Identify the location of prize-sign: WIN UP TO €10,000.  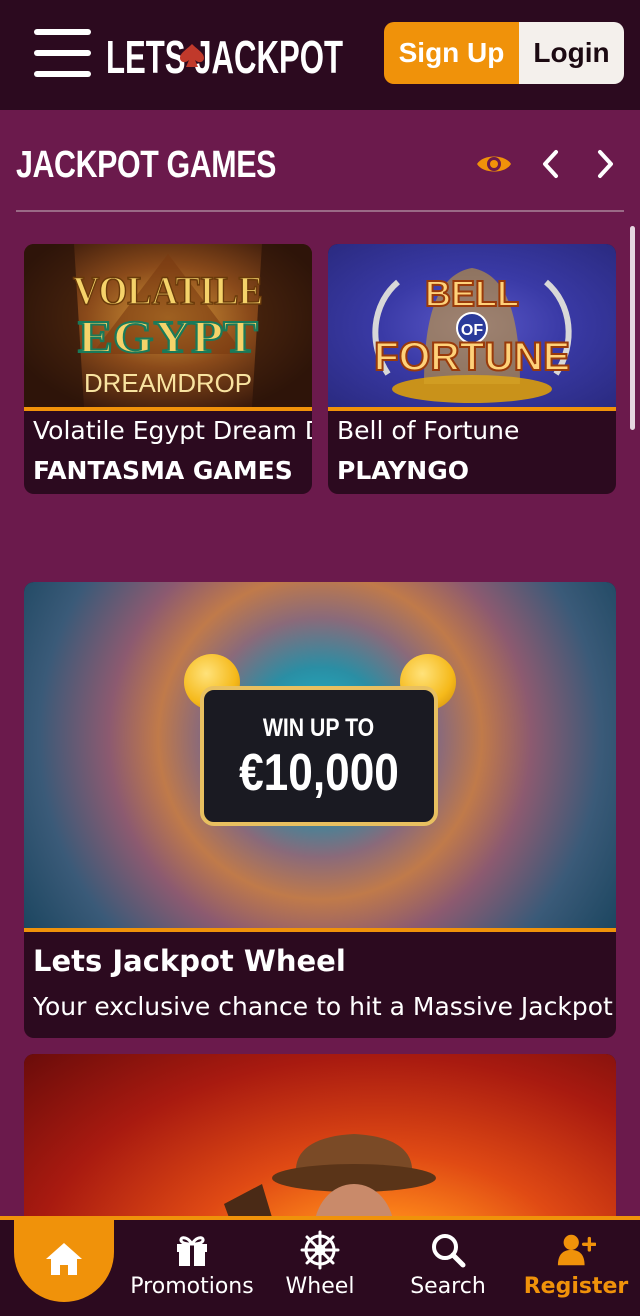
(319, 756).